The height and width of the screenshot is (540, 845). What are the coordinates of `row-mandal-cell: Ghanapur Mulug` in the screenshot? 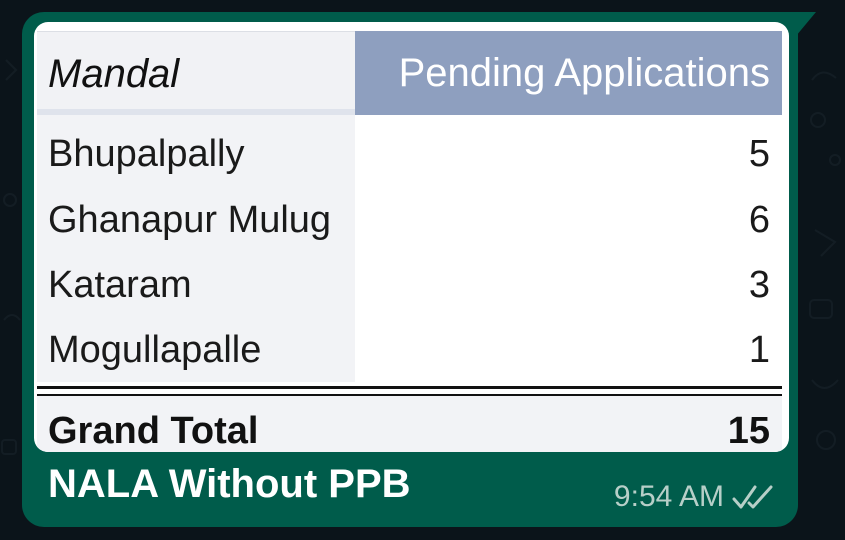 It's located at (196, 219).